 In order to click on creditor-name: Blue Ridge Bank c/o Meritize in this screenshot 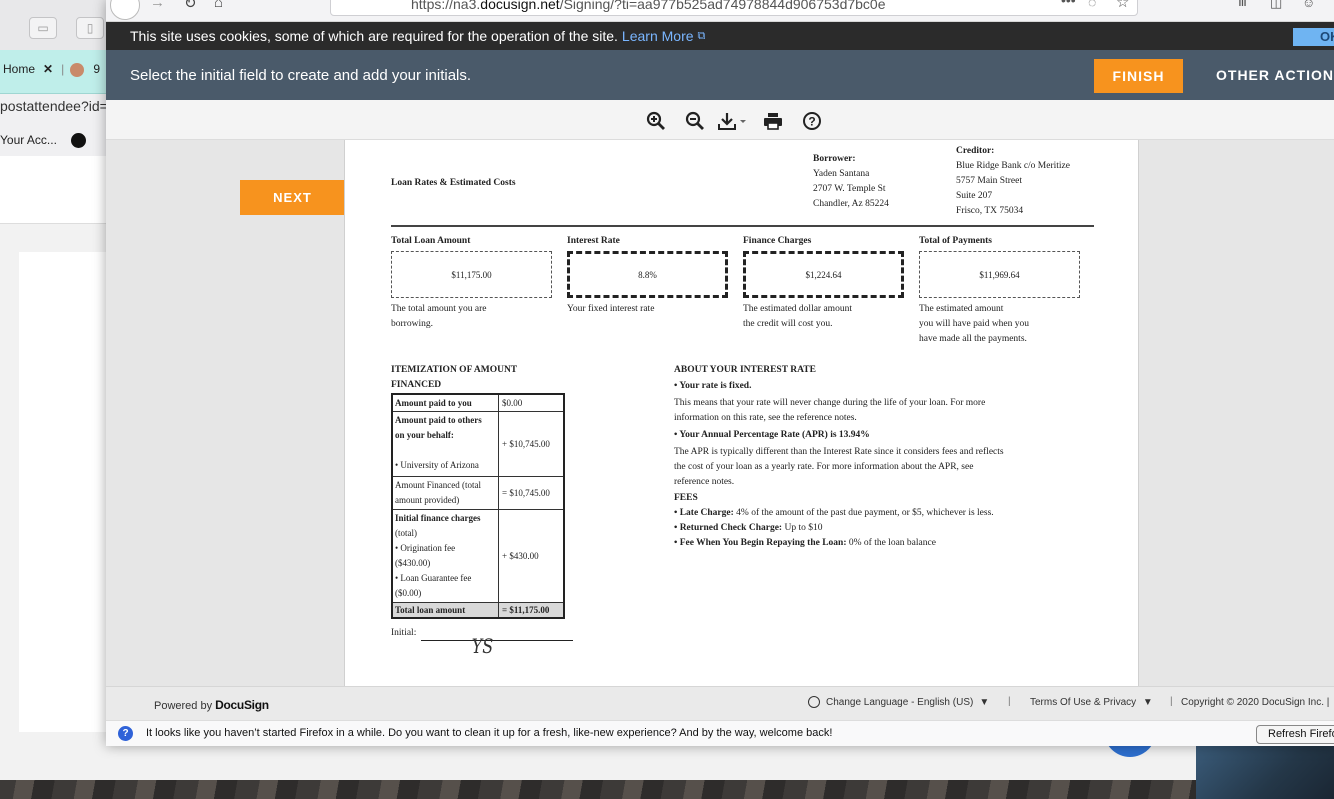, I will do `click(1013, 166)`.